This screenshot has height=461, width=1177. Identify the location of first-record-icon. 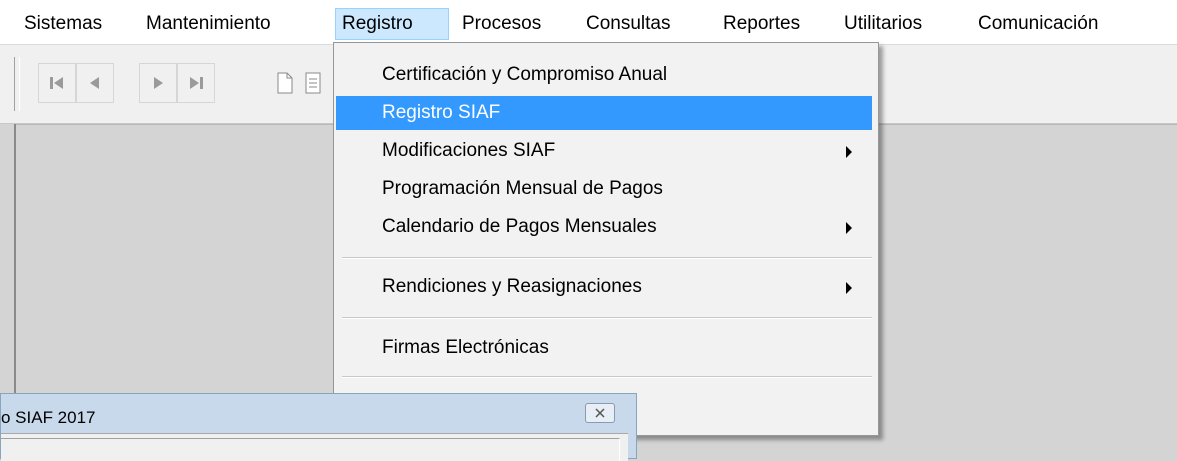
(57, 83).